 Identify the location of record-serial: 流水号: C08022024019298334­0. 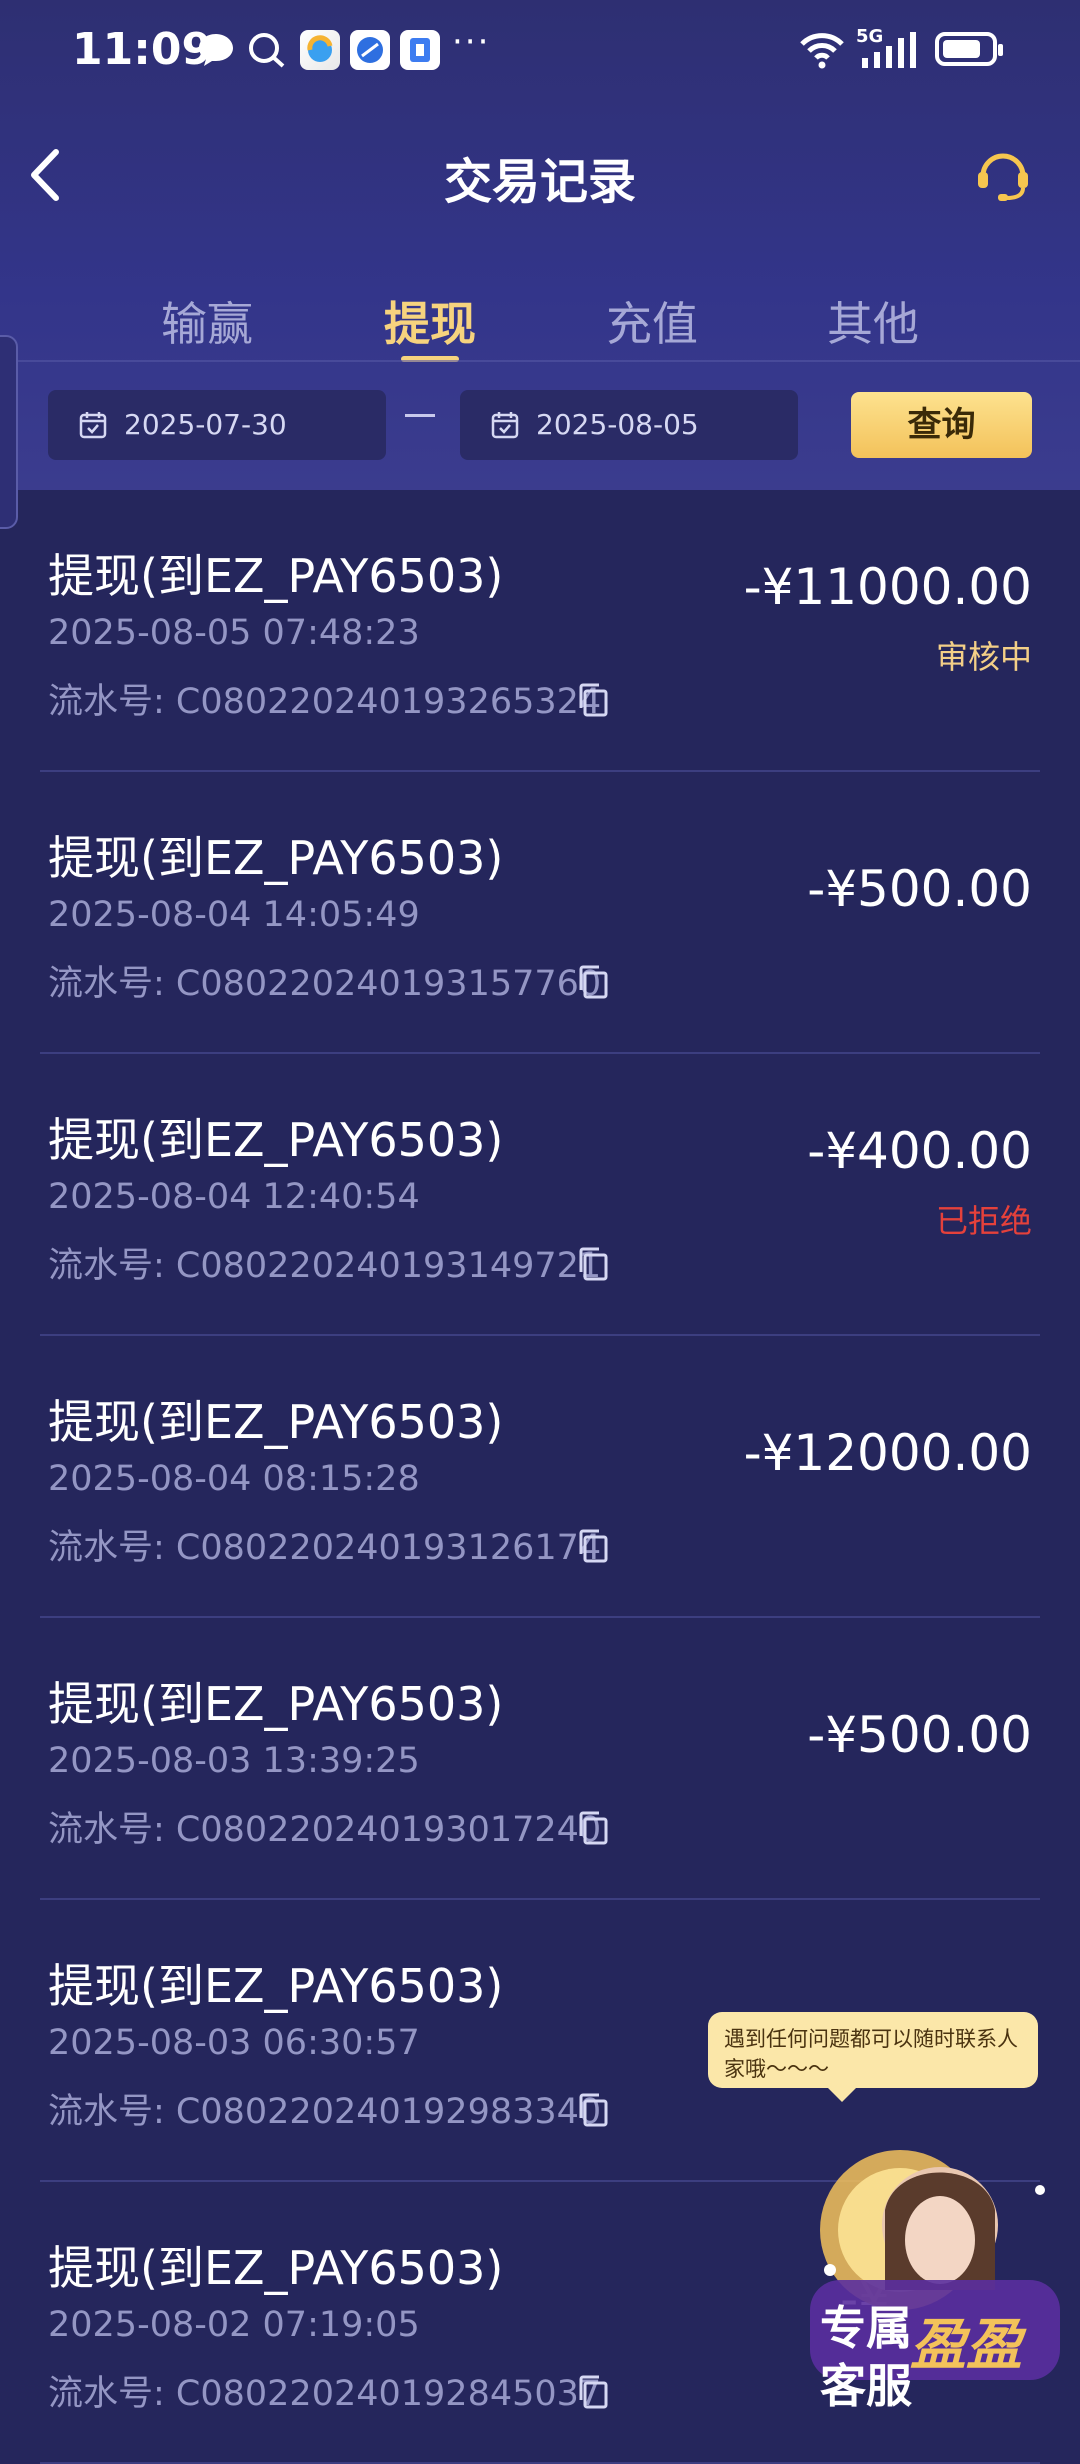
(325, 2112).